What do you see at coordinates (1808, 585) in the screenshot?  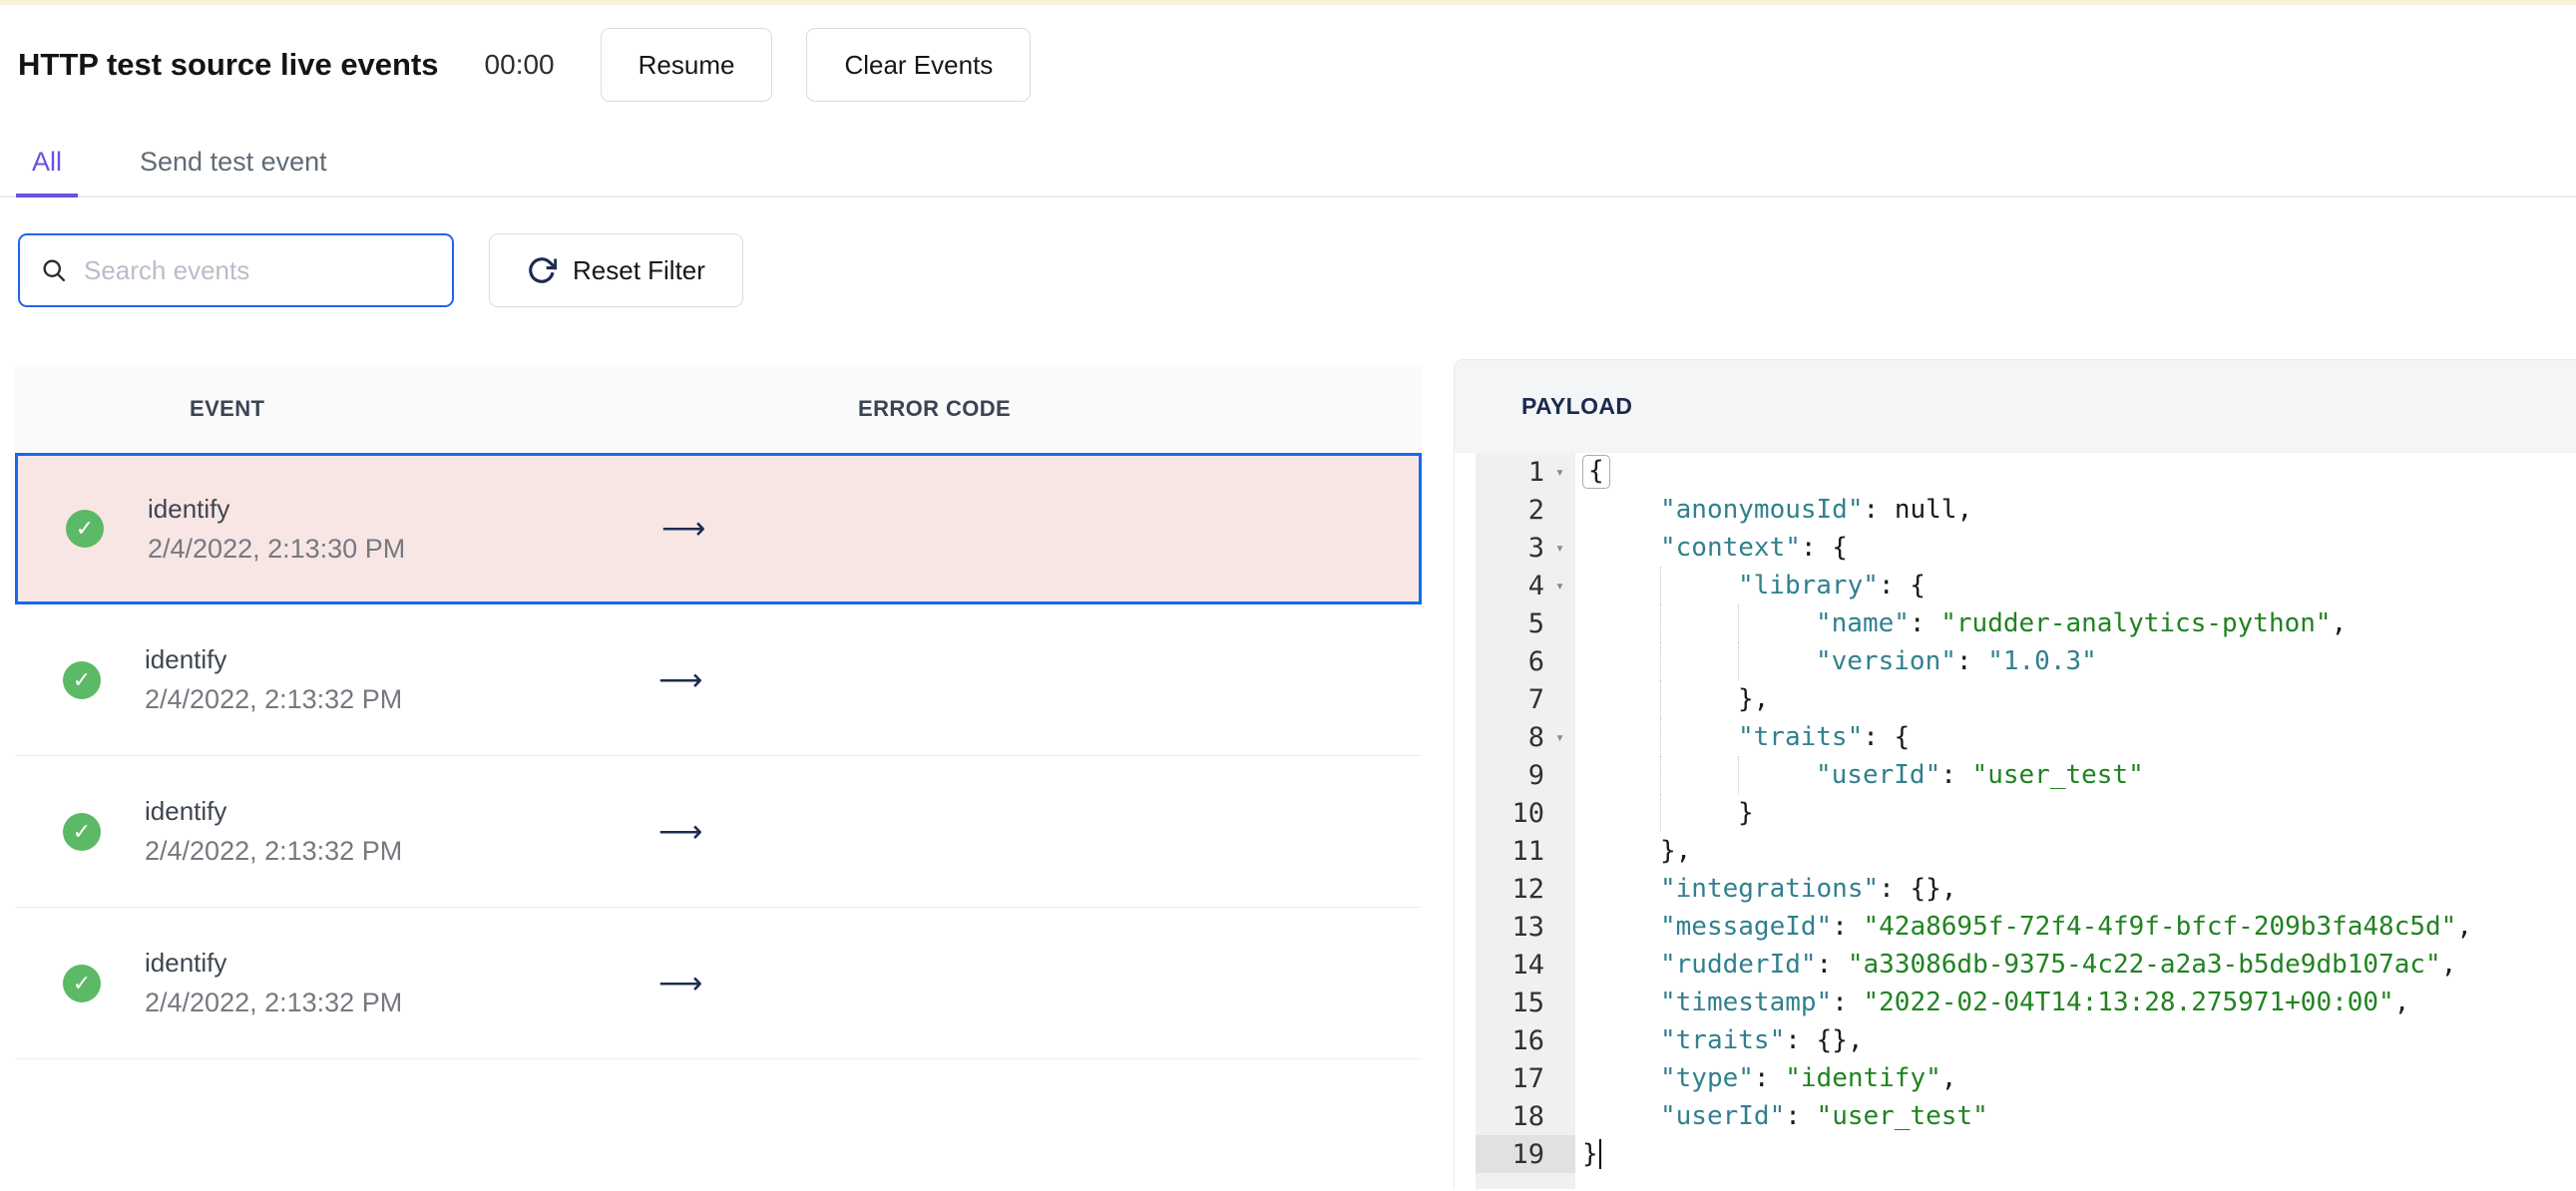 I see `code-token: "library"` at bounding box center [1808, 585].